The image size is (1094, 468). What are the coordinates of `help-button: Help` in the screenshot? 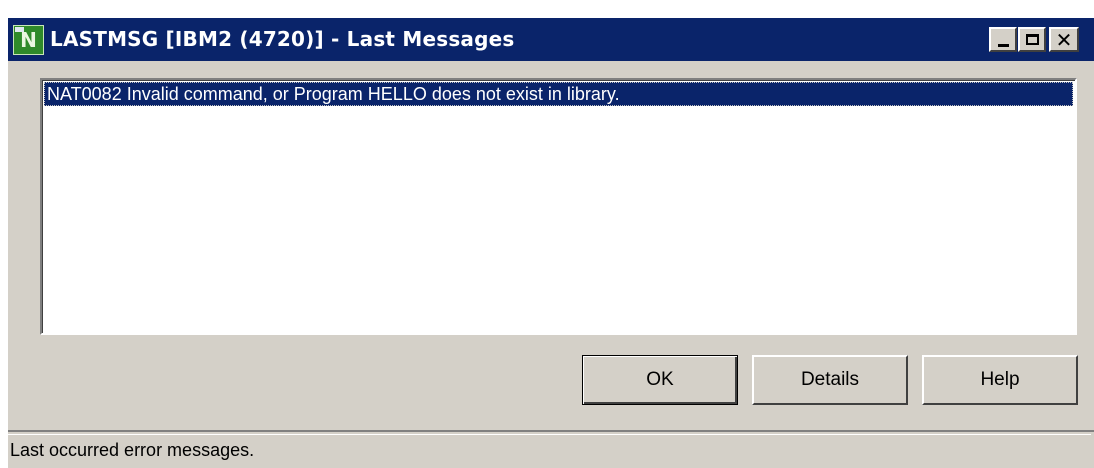 It's located at (1000, 380).